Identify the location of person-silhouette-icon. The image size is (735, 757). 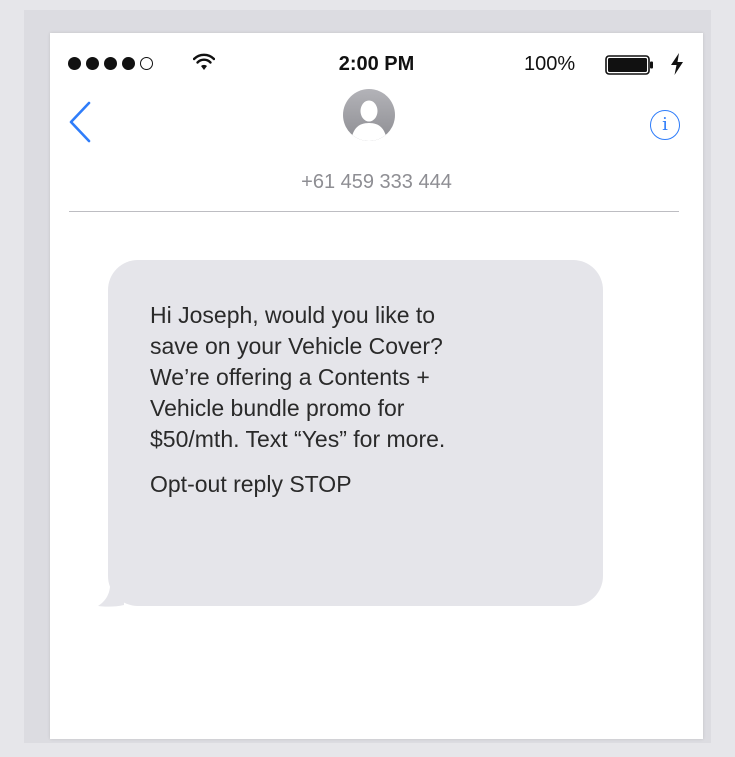
(369, 120).